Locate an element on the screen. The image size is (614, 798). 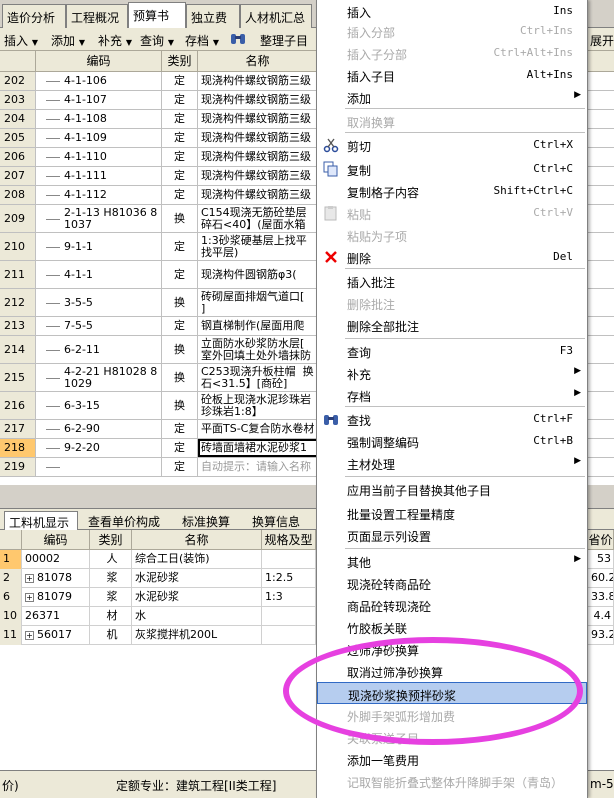
resource-price: 33.82 is located at coordinates (601, 597).